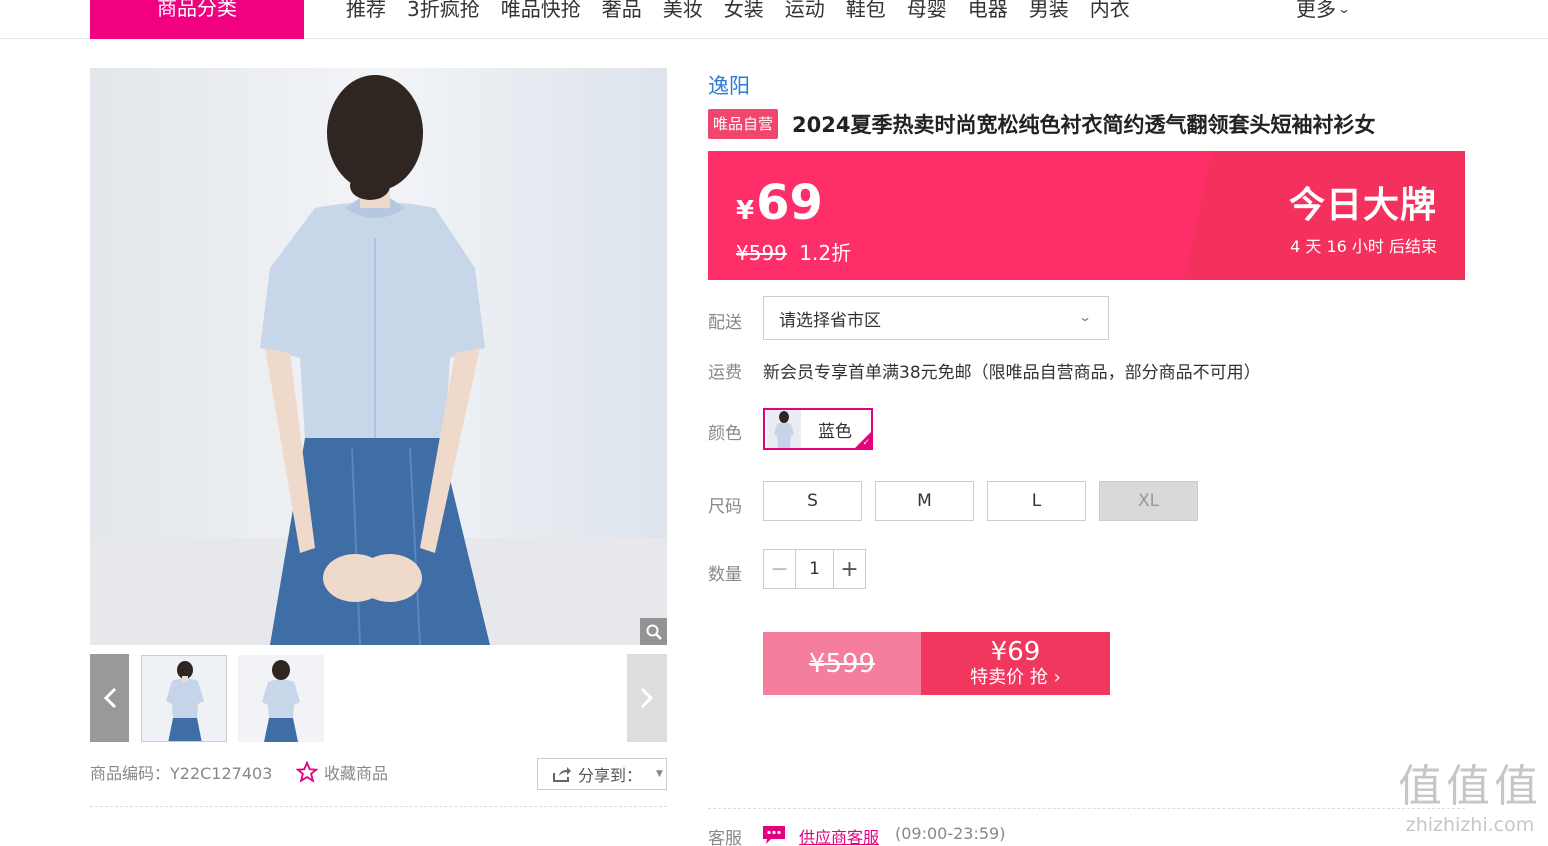  What do you see at coordinates (761, 253) in the screenshot?
I see `original-price: ¥599` at bounding box center [761, 253].